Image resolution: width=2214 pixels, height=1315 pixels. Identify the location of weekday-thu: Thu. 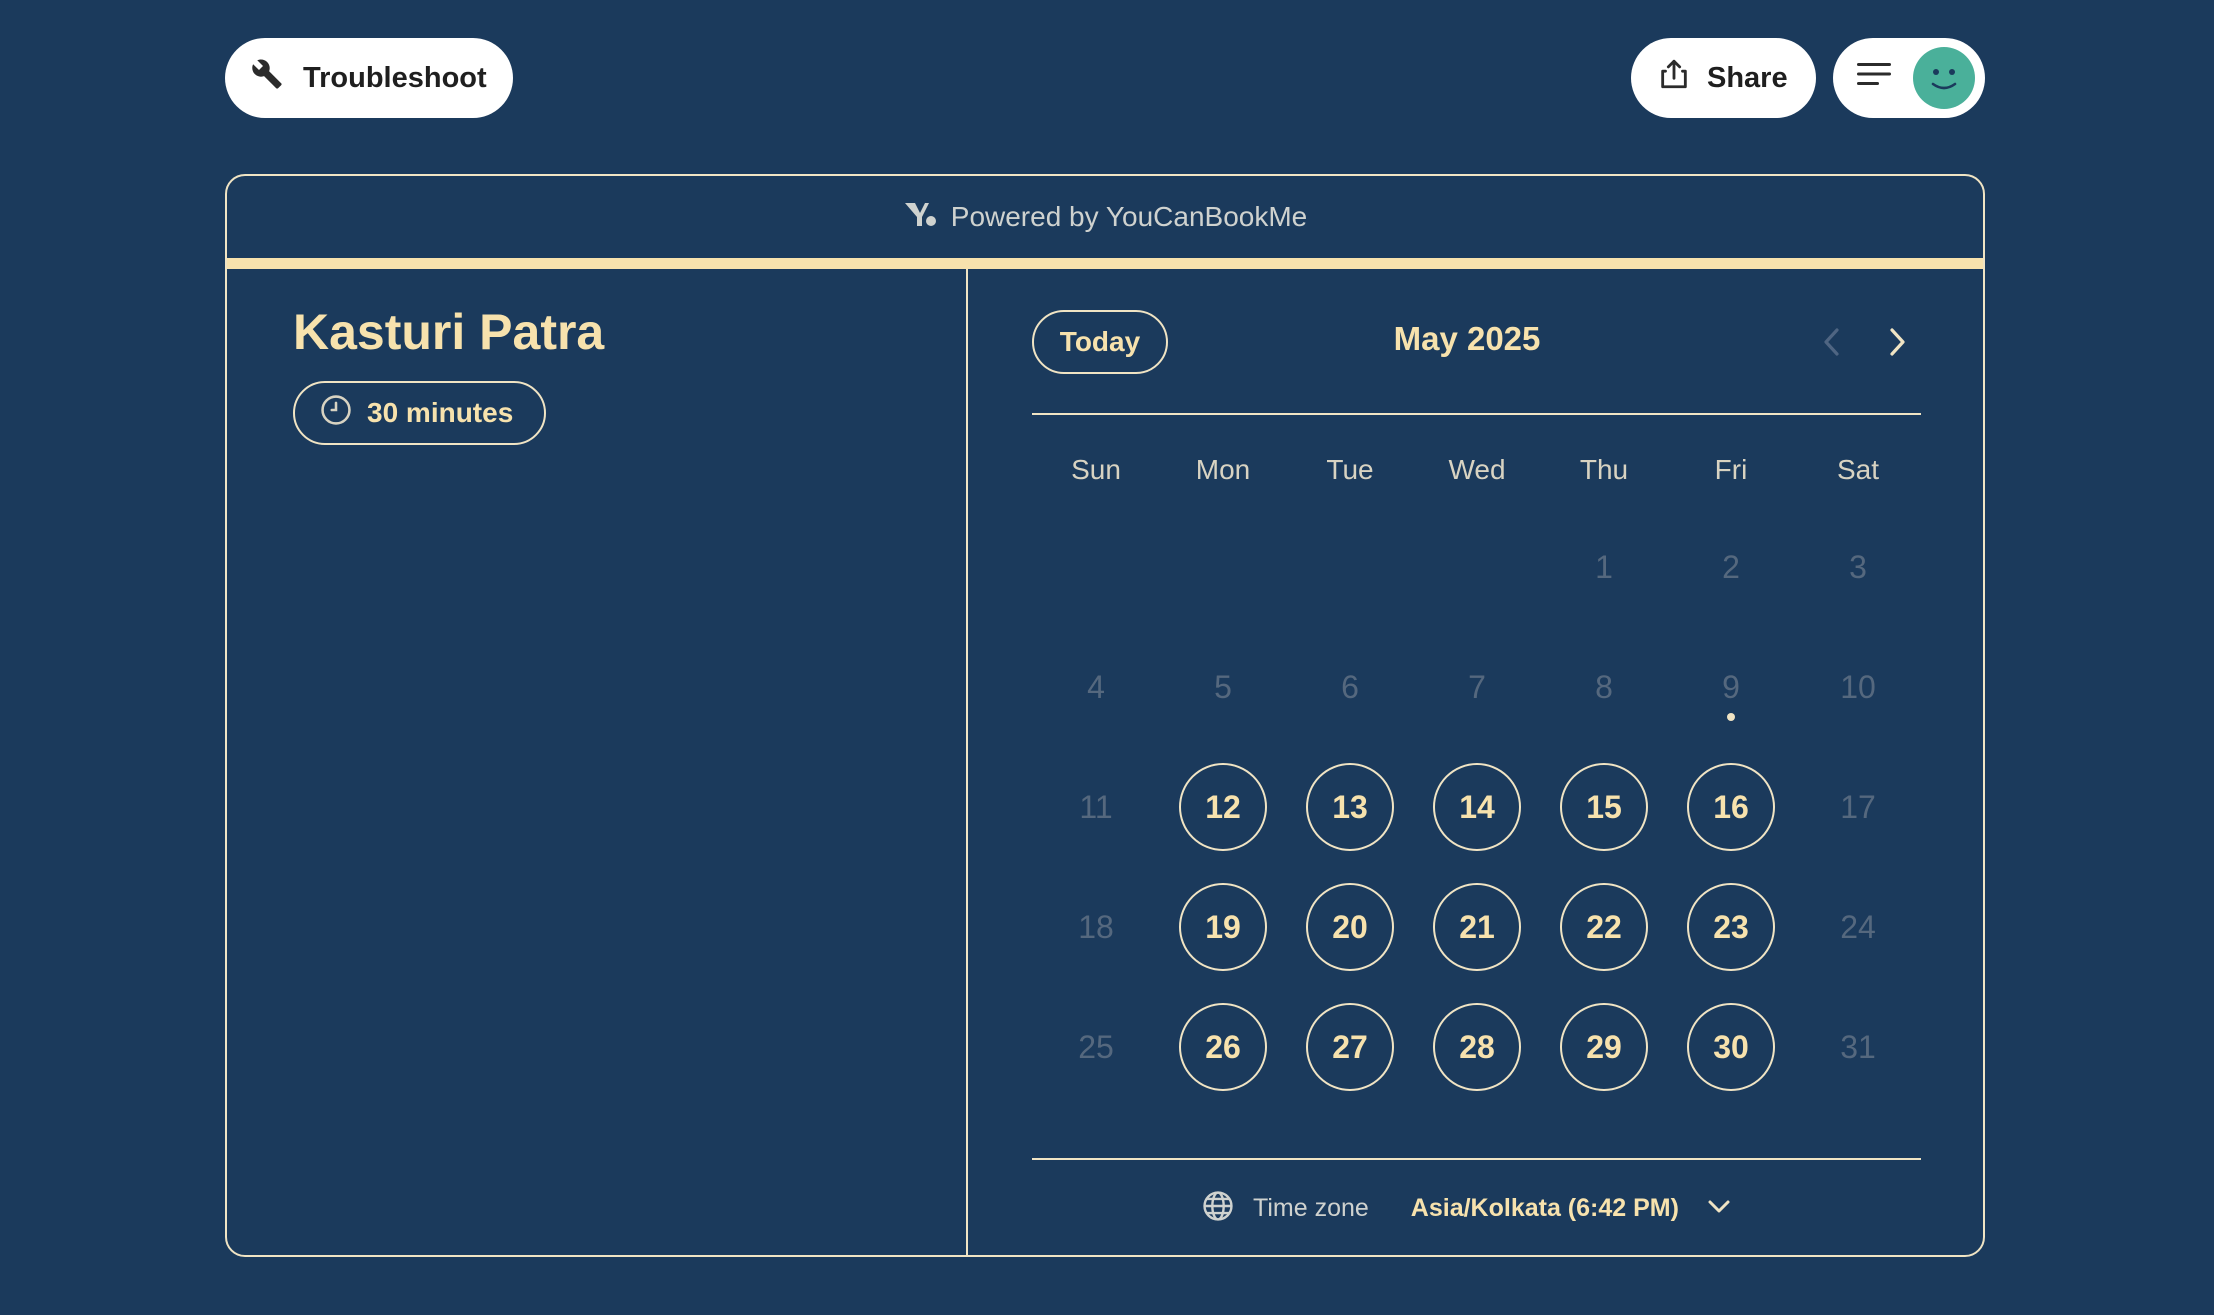
(1604, 469).